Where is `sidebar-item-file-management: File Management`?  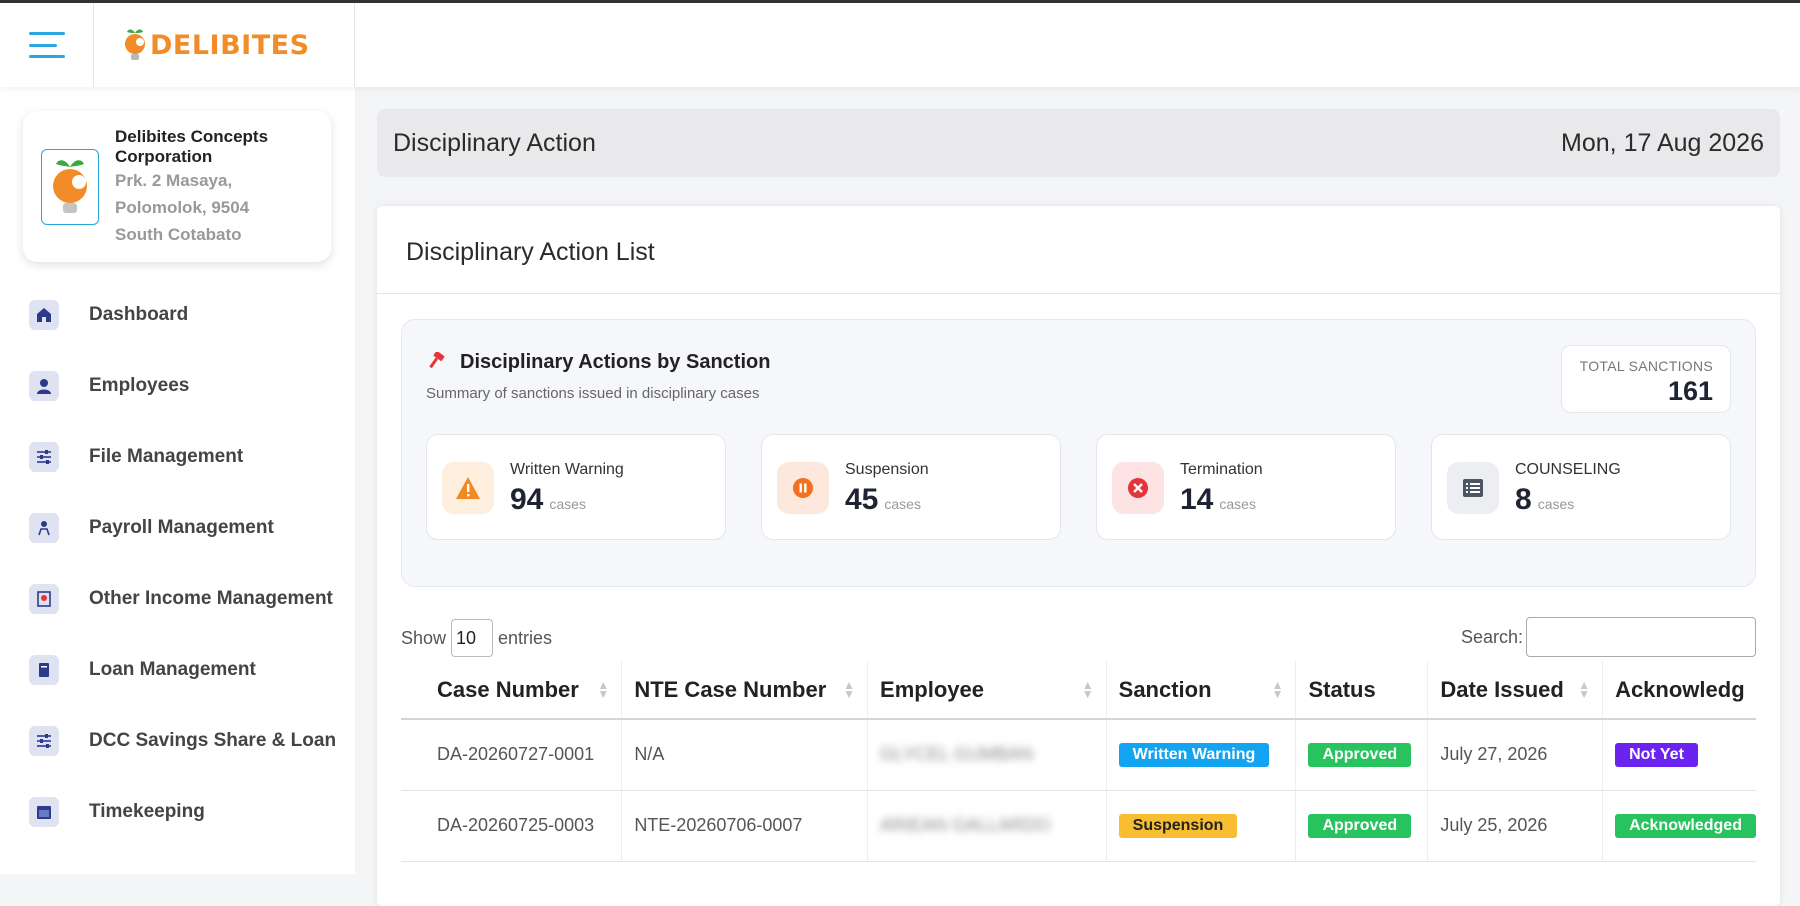 sidebar-item-file-management: File Management is located at coordinates (177, 456).